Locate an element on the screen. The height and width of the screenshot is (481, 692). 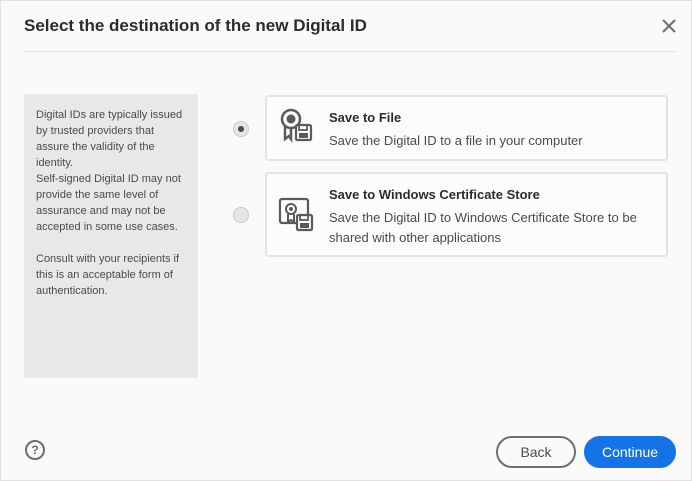
continue-button: Continue is located at coordinates (630, 452).